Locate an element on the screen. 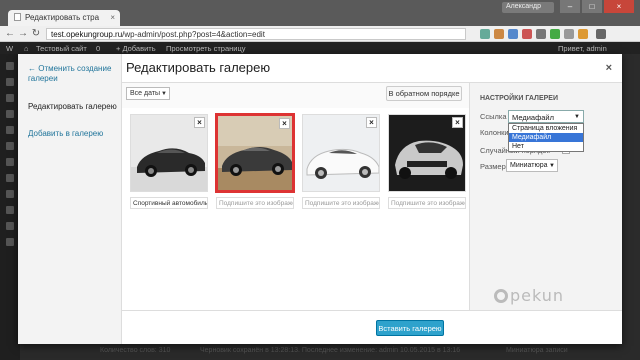  link-to-dropdown: Страница вложения Медиафайл Нет is located at coordinates (546, 137).